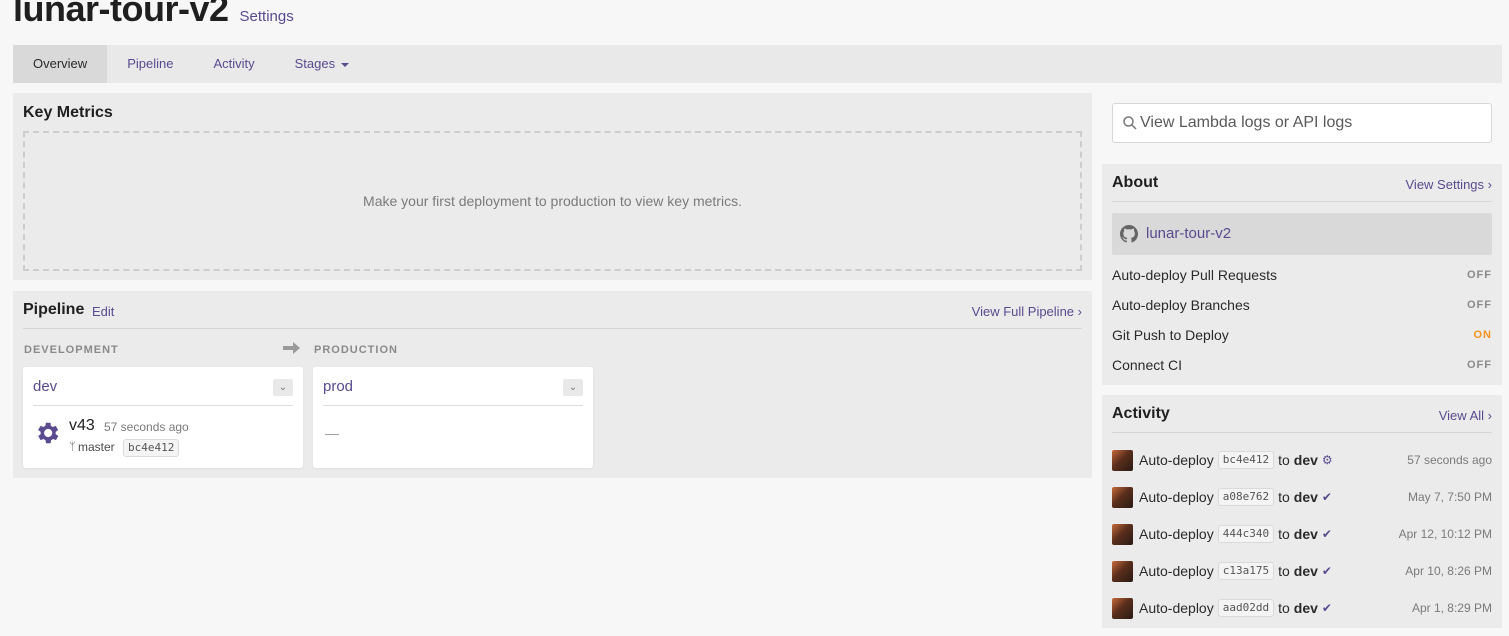 The height and width of the screenshot is (636, 1509). Describe the element at coordinates (1302, 188) in the screenshot. I see `about-header: About View Settings ›` at that location.